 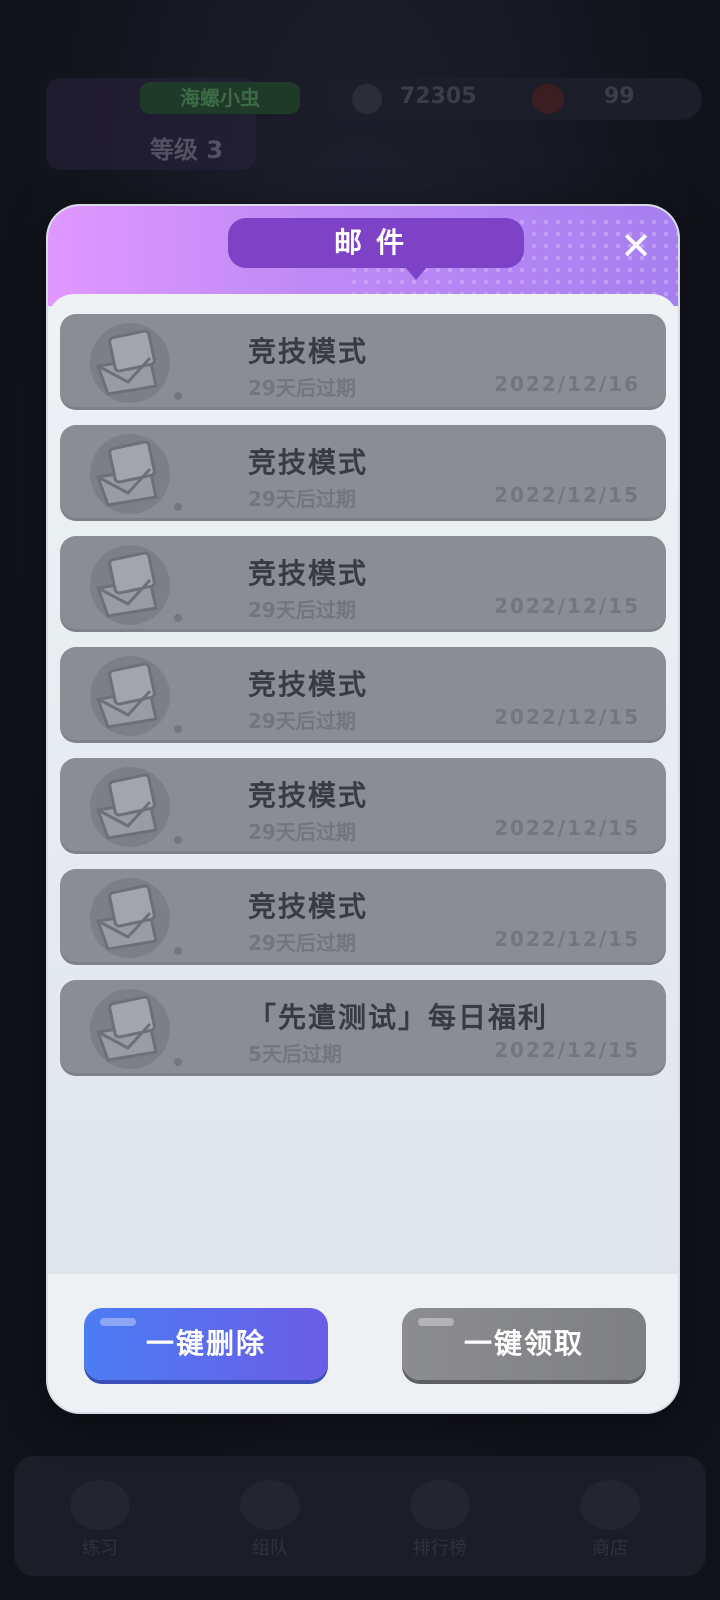 What do you see at coordinates (398, 1017) in the screenshot?
I see `mail-title: 「先遣测试」每日福利` at bounding box center [398, 1017].